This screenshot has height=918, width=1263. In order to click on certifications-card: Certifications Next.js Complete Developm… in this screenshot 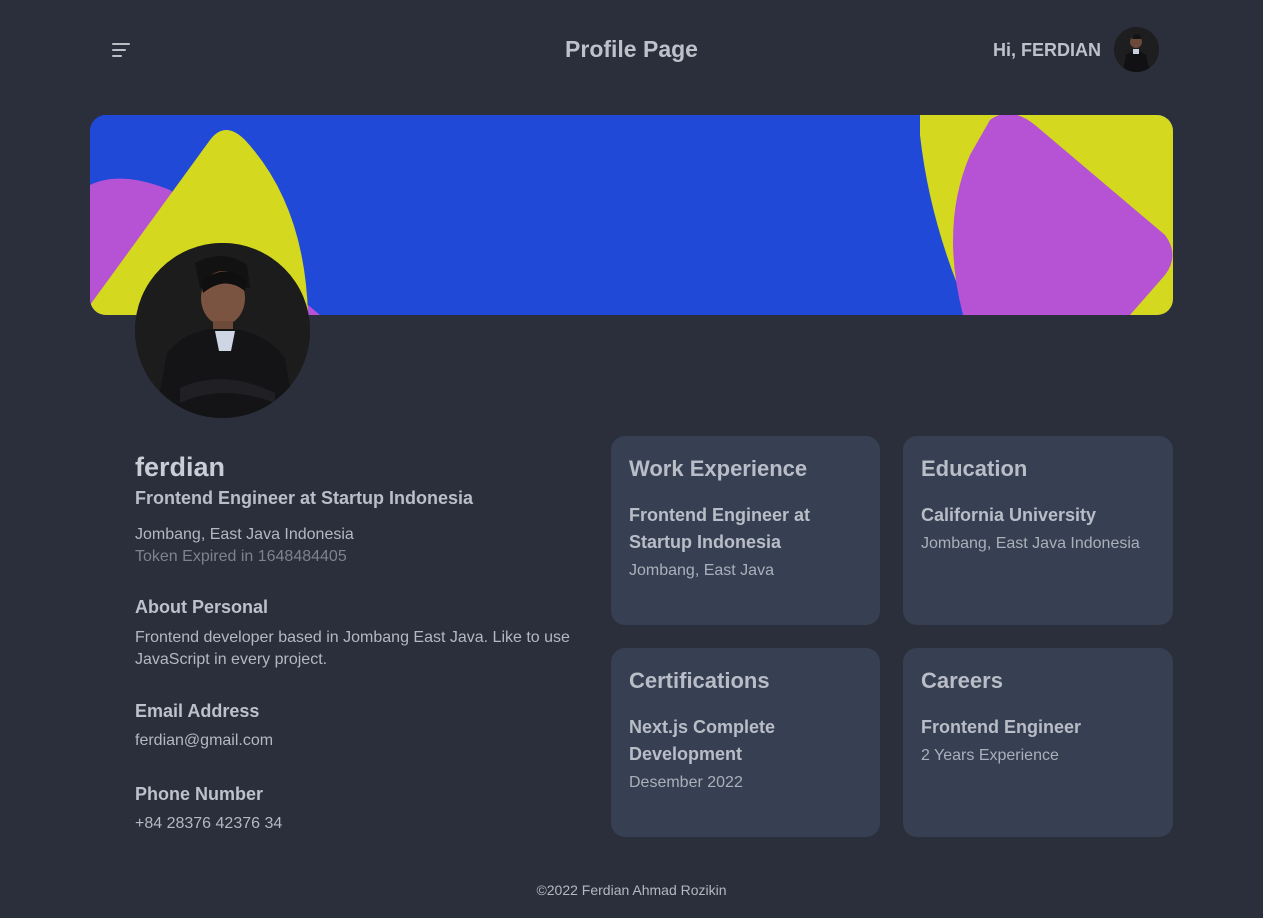, I will do `click(745, 742)`.